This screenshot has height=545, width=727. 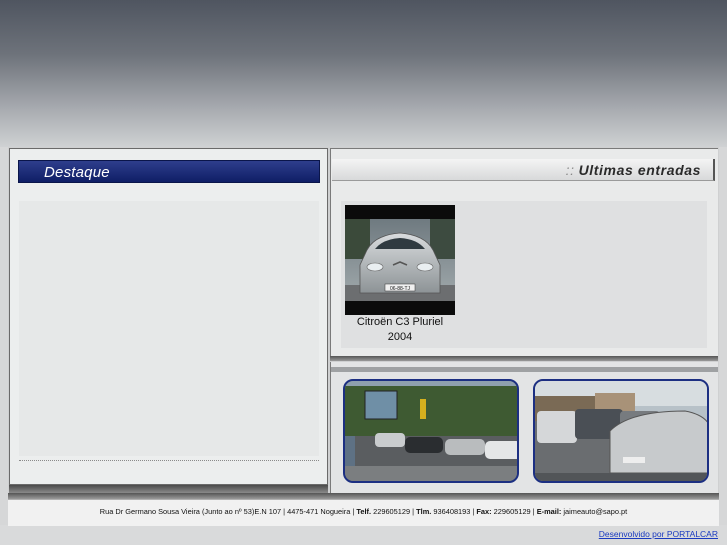 What do you see at coordinates (454, 511) in the screenshot?
I see `footer-tlm: 936408193 |` at bounding box center [454, 511].